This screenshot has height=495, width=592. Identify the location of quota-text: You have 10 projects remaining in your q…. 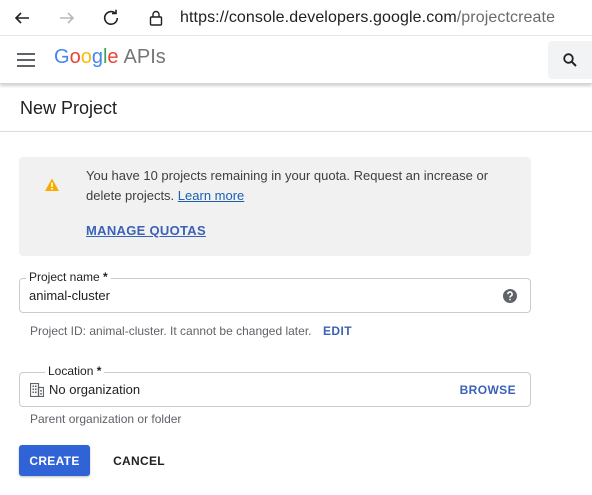
(287, 185).